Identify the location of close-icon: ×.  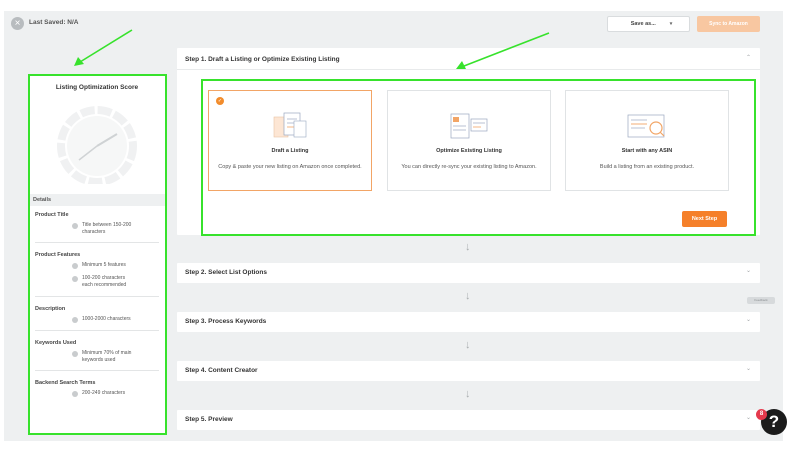
(17, 23).